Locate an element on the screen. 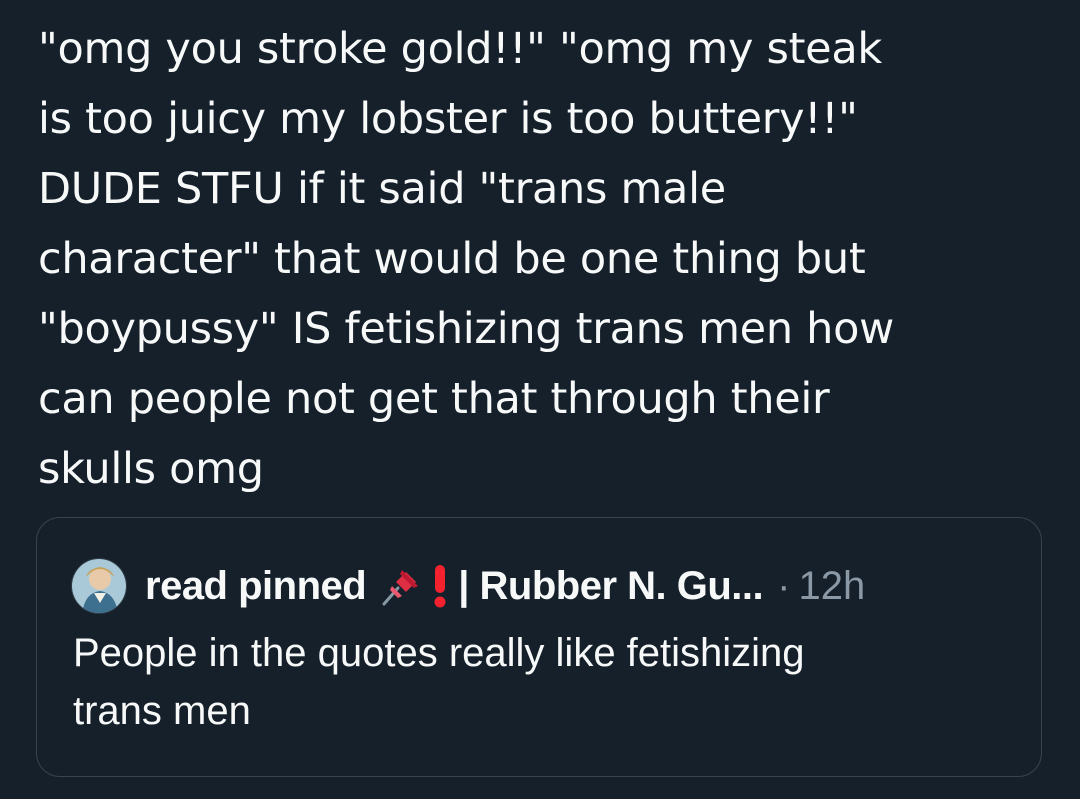 The image size is (1080, 799). tweet-text-line: "boypussy" IS fetishizing trans men how is located at coordinates (466, 329).